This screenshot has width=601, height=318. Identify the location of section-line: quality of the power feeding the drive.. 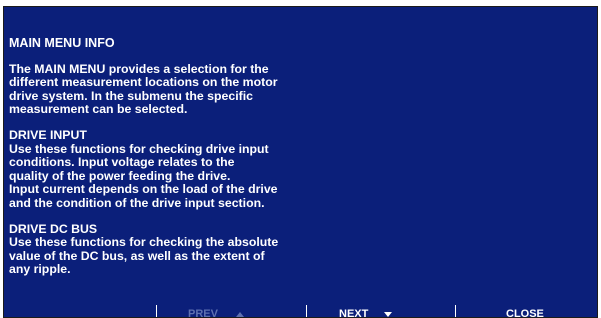
(120, 175).